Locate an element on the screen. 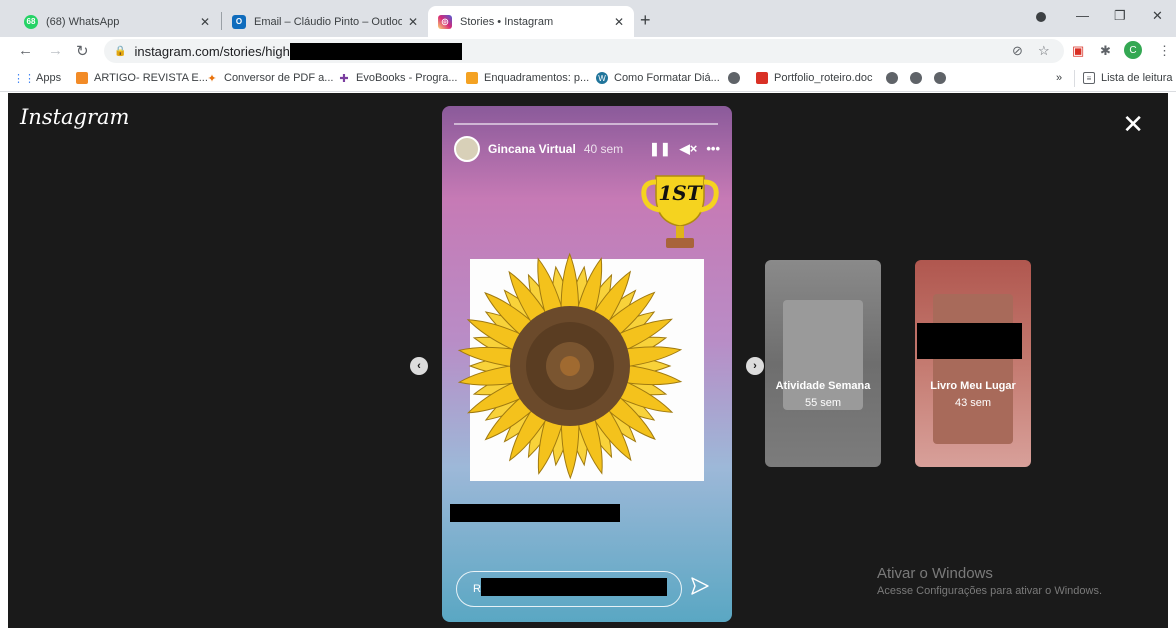  pause-icon: ❚❚ is located at coordinates (660, 149).